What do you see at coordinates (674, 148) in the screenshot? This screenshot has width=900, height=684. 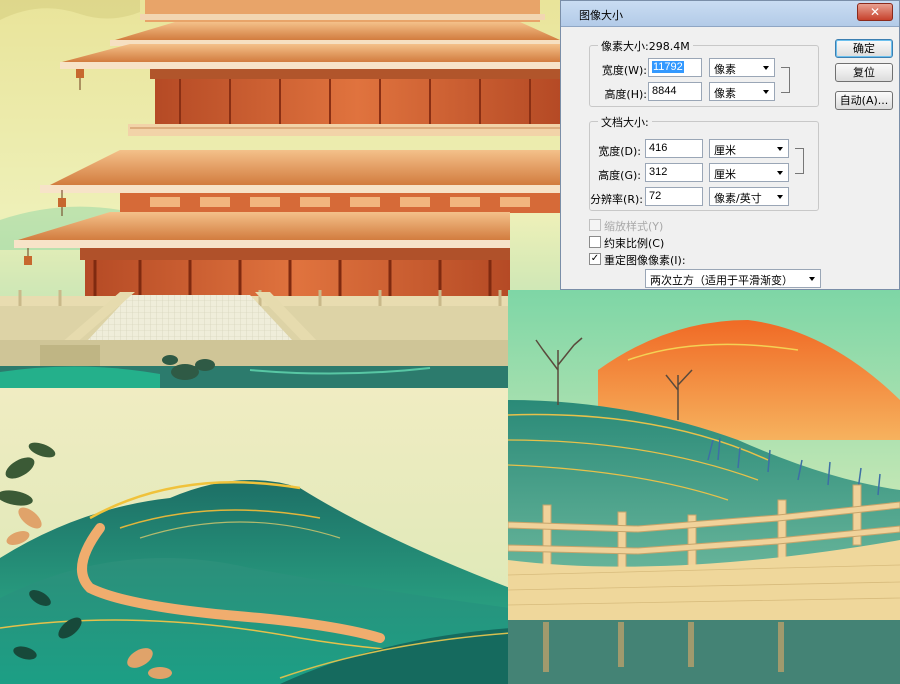 I see `doc-width-input: 416` at bounding box center [674, 148].